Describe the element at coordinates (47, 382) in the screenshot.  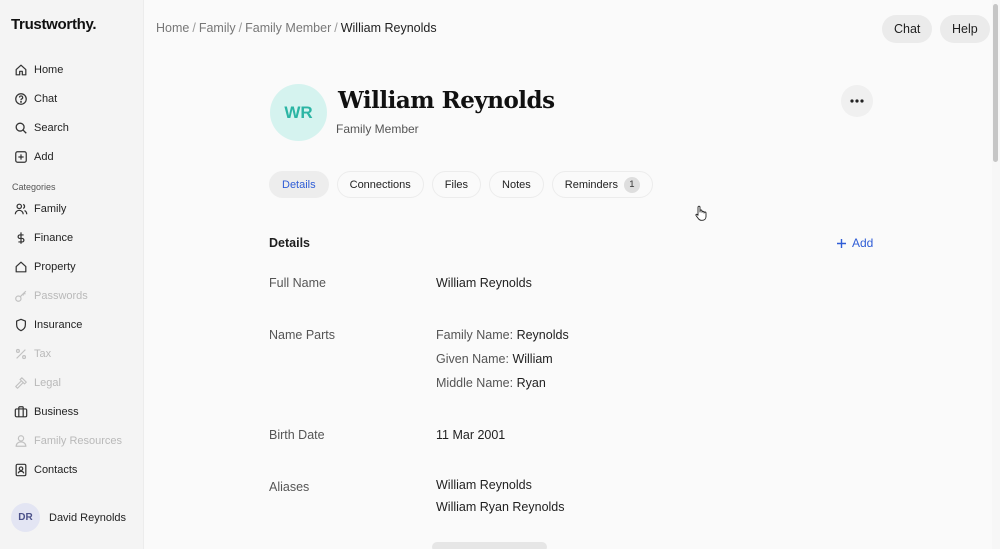
I see `sidebar-item-label: Legal` at that location.